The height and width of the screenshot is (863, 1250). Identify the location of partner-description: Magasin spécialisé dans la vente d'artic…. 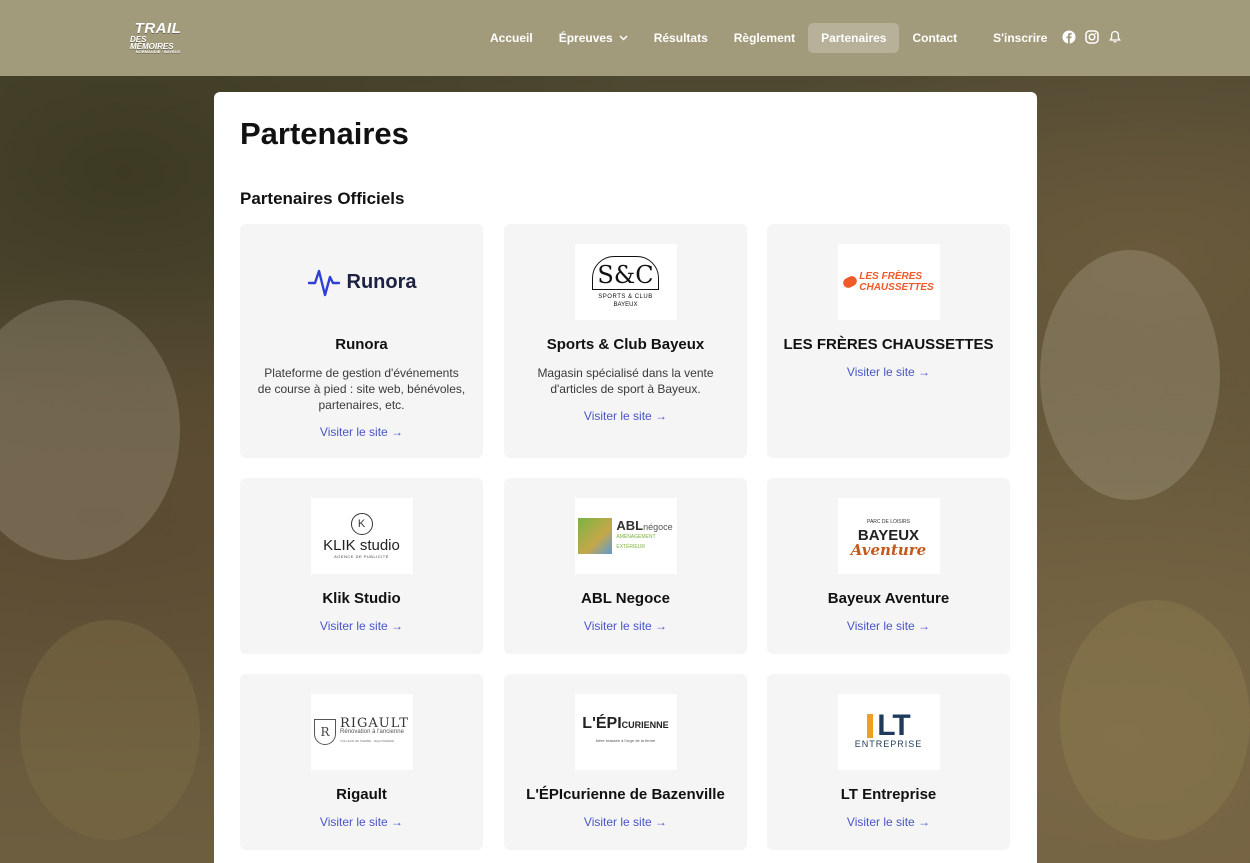
(625, 381).